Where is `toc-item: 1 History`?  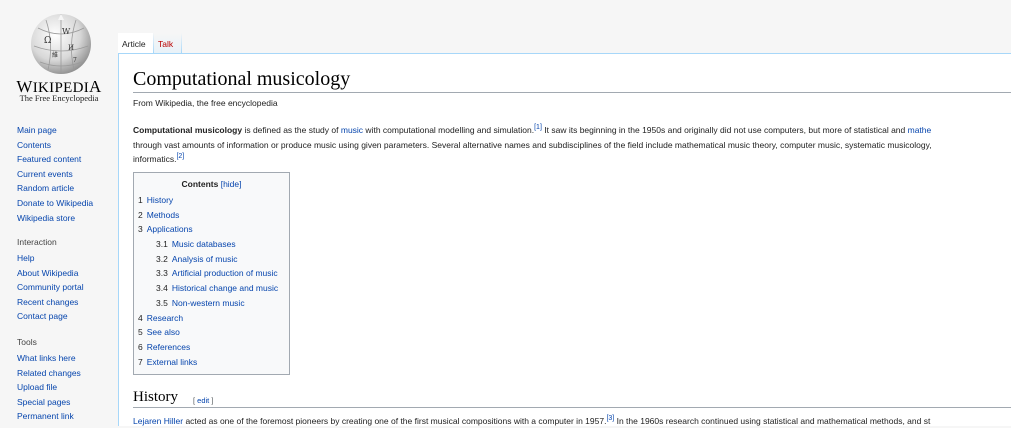 toc-item: 1 History is located at coordinates (208, 200).